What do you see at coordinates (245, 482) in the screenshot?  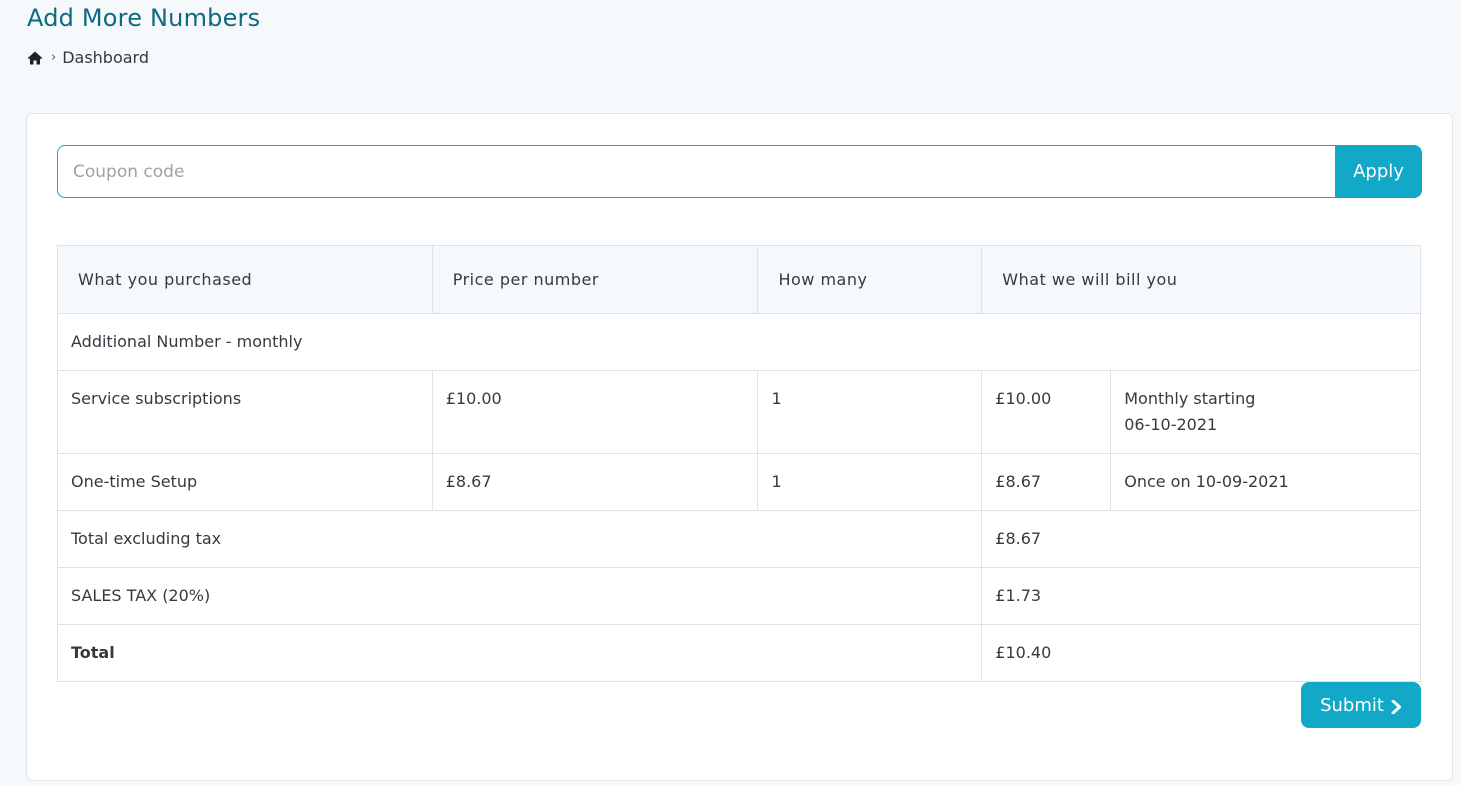 I see `item-name: One-time Setup` at bounding box center [245, 482].